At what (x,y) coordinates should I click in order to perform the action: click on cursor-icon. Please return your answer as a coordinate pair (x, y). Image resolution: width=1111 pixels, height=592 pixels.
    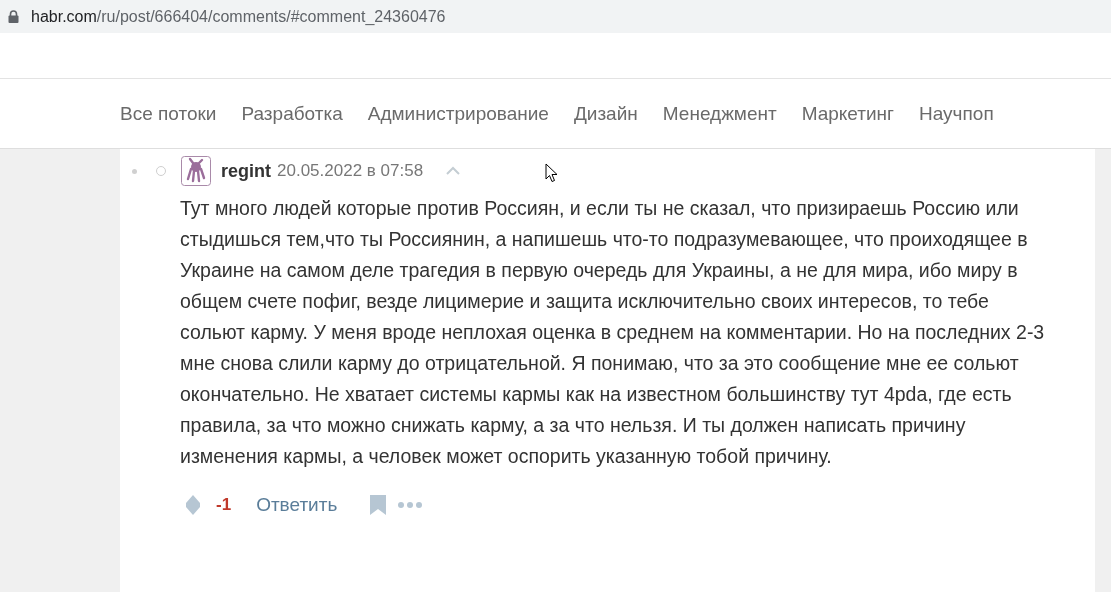
    Looking at the image, I should click on (551, 173).